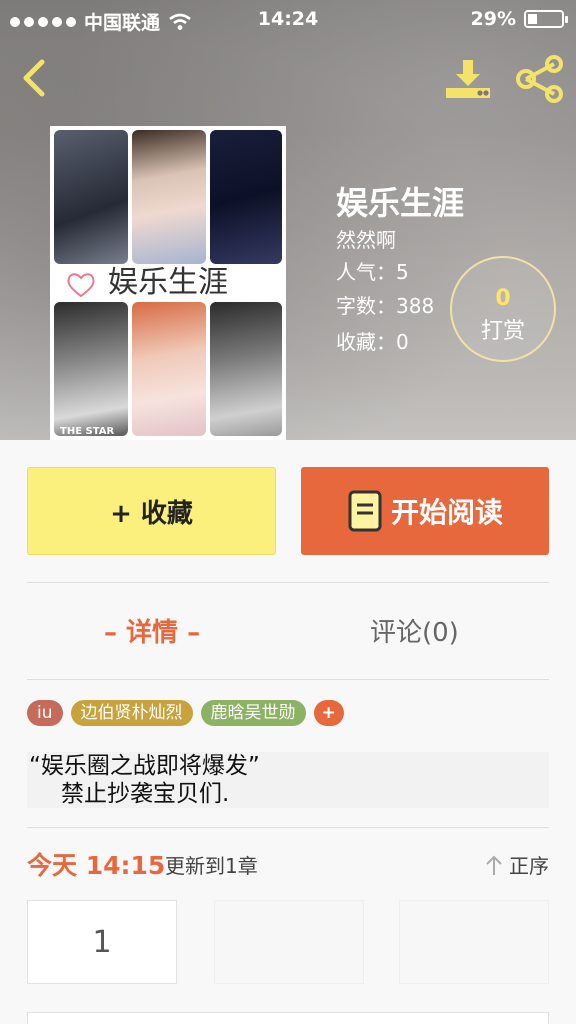 The image size is (576, 1024). I want to click on battery-group: 29%, so click(519, 19).